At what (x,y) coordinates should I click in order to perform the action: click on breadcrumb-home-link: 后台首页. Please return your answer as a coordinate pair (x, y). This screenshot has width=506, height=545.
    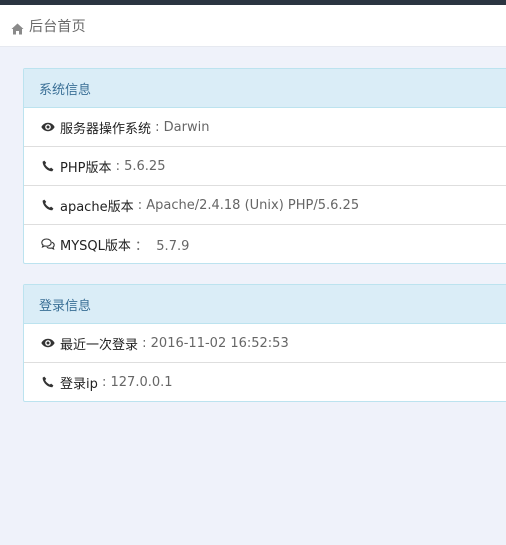
    Looking at the image, I should click on (57, 26).